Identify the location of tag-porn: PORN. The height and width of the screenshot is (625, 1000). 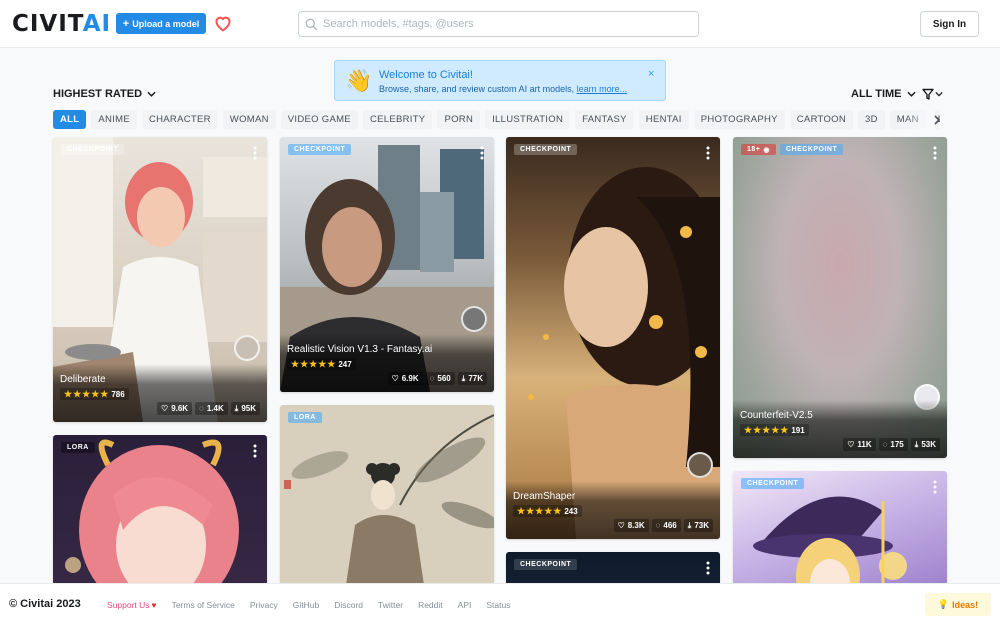
(459, 119).